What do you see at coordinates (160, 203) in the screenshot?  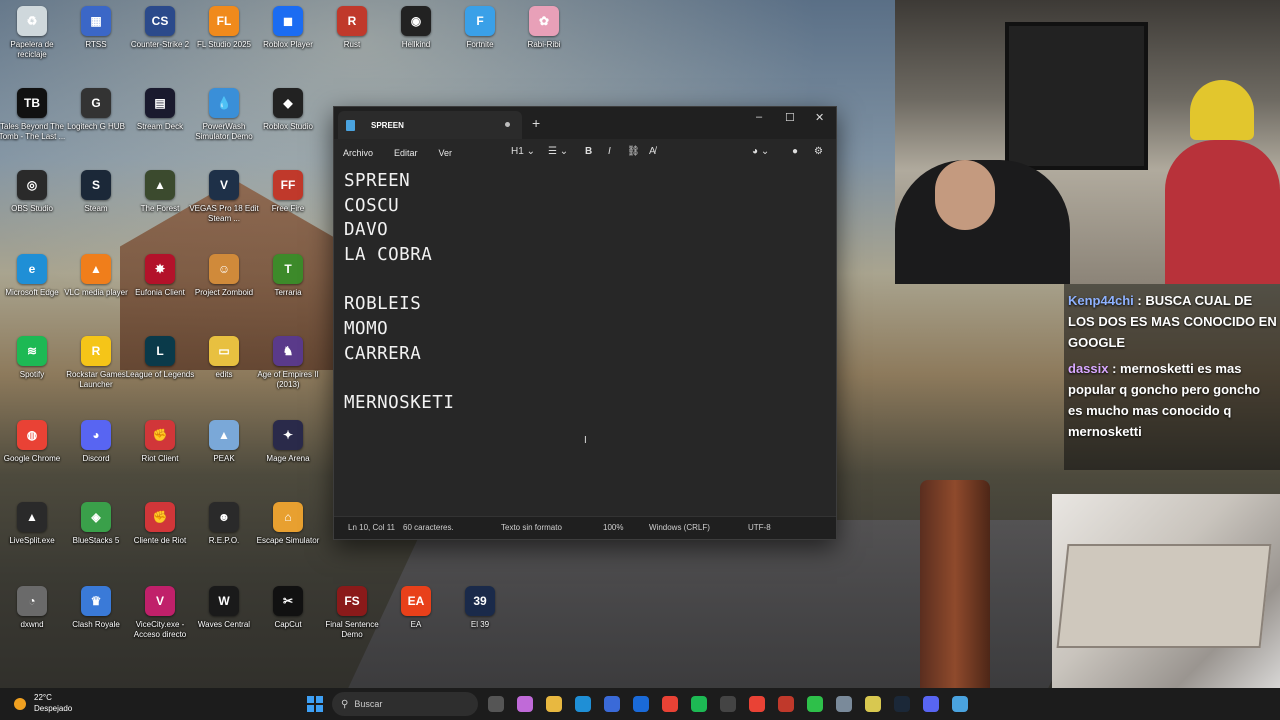 I see `desktop-icon: ▲ The Forest` at bounding box center [160, 203].